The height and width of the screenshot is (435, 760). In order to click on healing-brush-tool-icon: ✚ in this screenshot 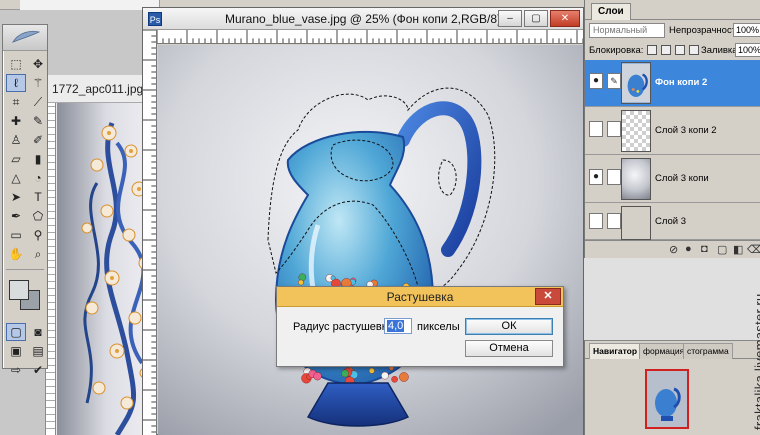, I will do `click(16, 121)`.